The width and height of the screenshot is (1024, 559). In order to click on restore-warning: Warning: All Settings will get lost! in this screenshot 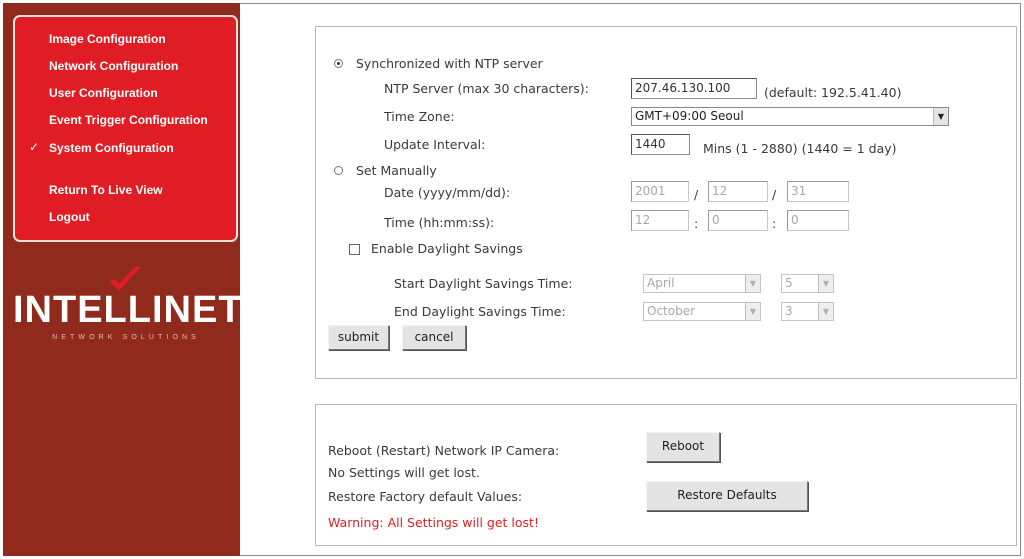, I will do `click(433, 522)`.